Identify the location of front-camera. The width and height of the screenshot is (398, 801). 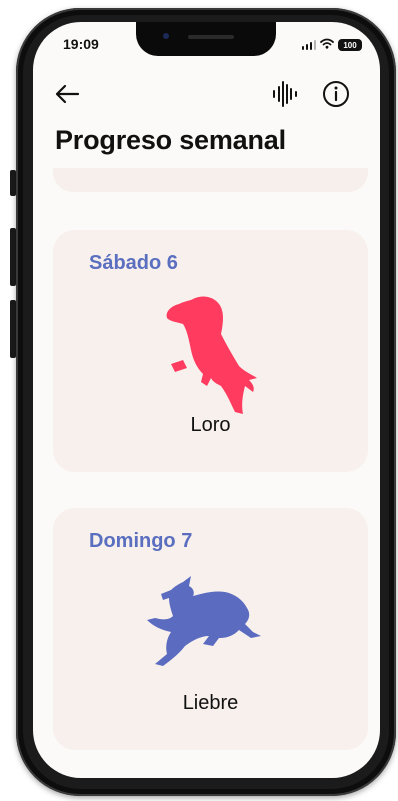
(166, 36).